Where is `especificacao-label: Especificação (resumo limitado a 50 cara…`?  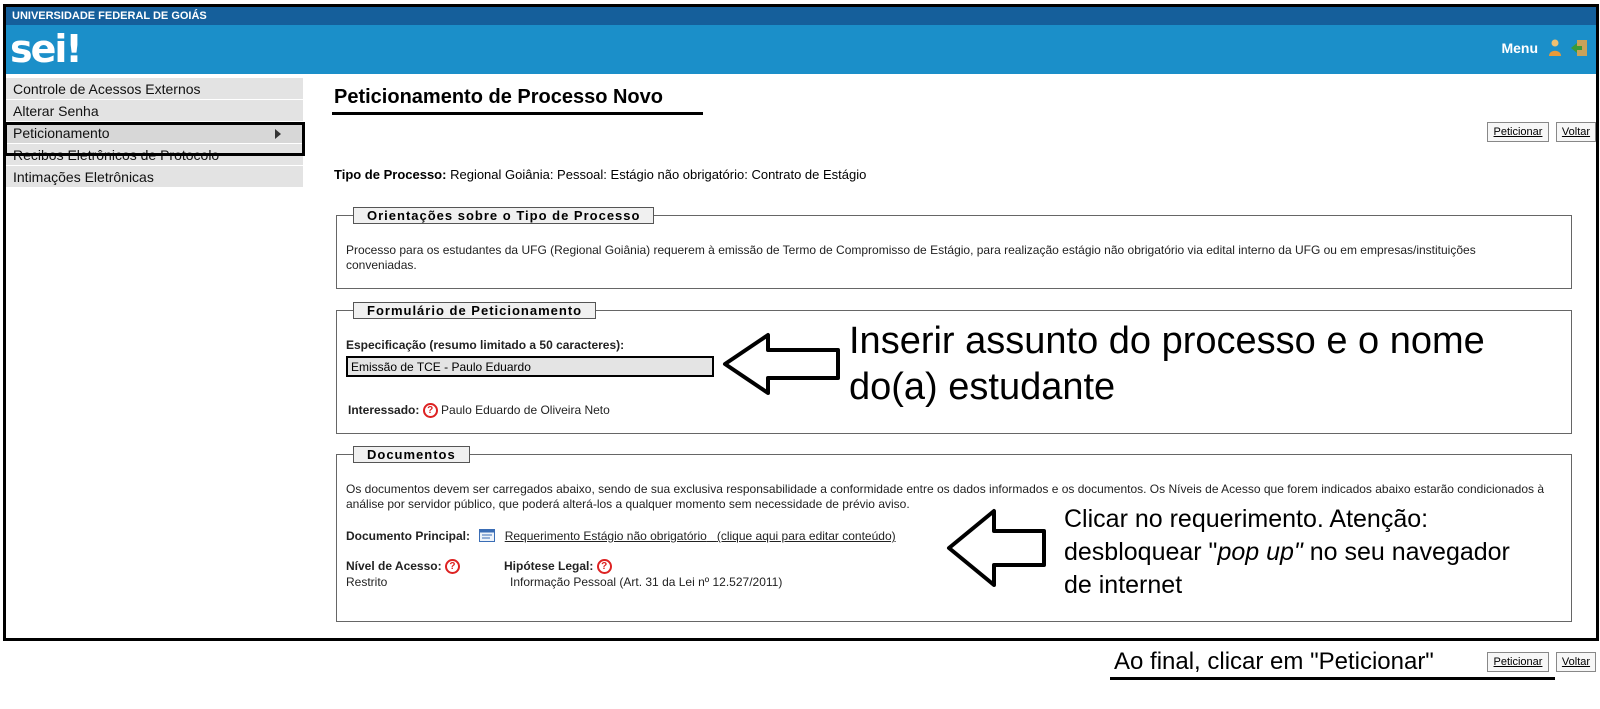
especificacao-label: Especificação (resumo limitado a 50 cara… is located at coordinates (485, 345).